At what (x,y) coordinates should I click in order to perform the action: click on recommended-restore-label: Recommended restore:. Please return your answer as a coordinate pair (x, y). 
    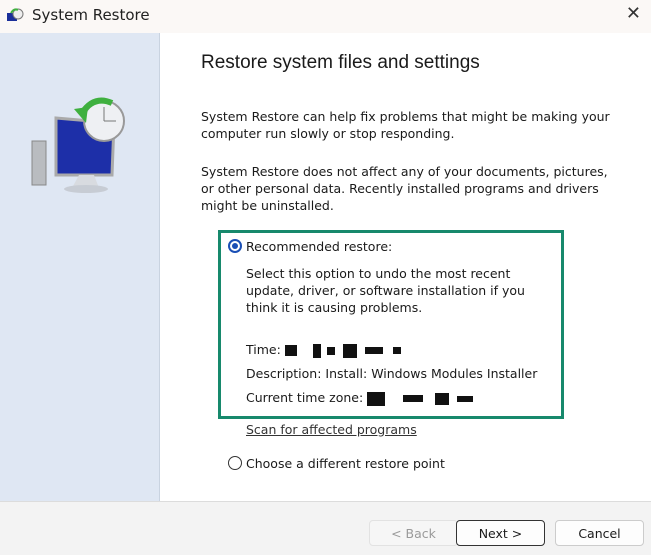
    Looking at the image, I should click on (319, 246).